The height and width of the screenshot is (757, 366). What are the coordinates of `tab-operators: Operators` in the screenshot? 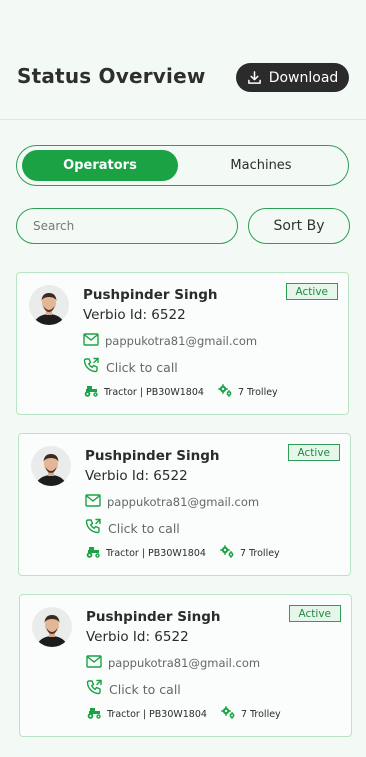 It's located at (100, 165).